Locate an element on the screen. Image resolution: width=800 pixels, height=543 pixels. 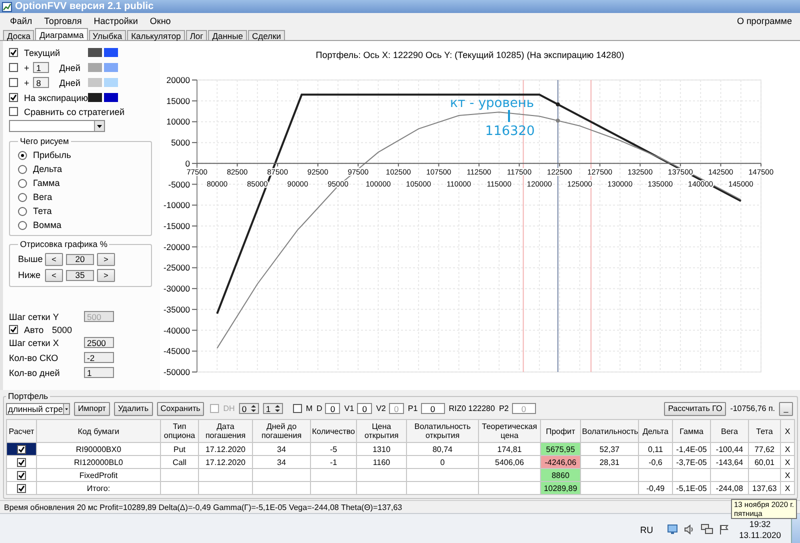
strategy-dropdown: длинный стре is located at coordinates (38, 408).